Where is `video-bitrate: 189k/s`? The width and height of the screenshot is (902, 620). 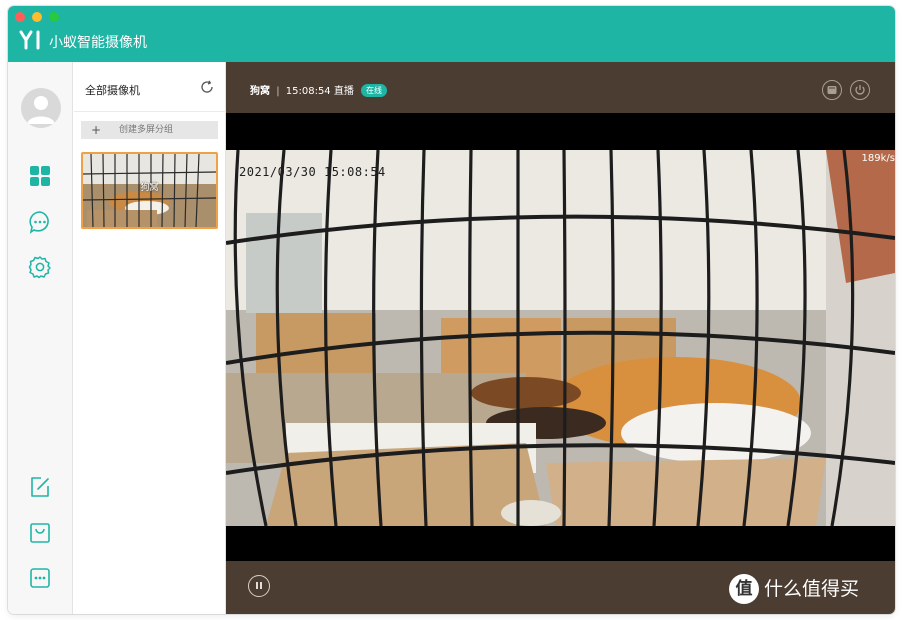
video-bitrate: 189k/s is located at coordinates (878, 158).